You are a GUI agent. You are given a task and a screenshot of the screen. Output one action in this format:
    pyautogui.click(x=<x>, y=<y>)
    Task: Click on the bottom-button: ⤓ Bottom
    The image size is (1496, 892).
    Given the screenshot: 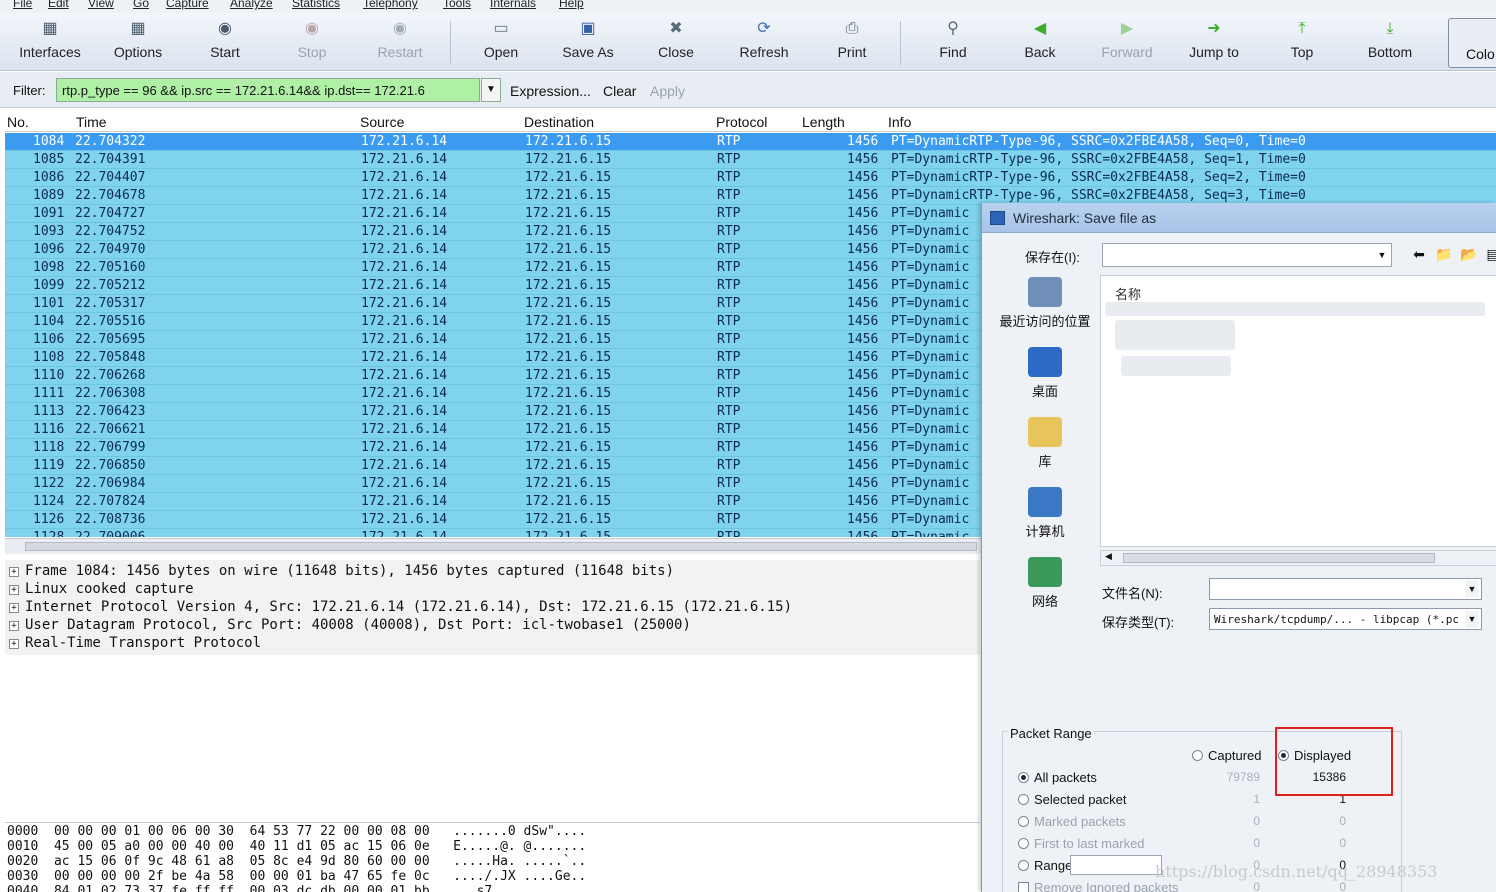 What is the action you would take?
    pyautogui.click(x=1390, y=42)
    